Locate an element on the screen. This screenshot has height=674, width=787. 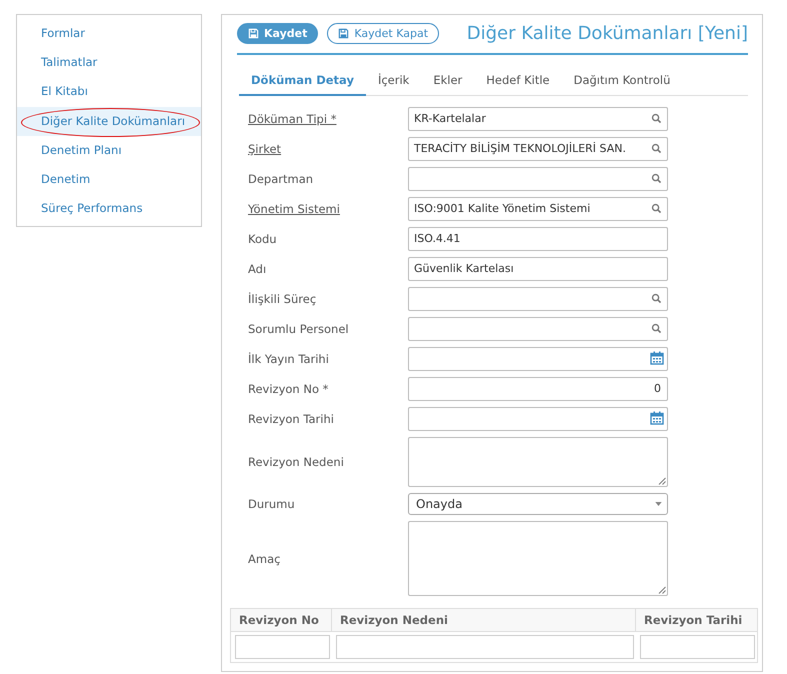
sidebar-item: Denetim is located at coordinates (109, 179).